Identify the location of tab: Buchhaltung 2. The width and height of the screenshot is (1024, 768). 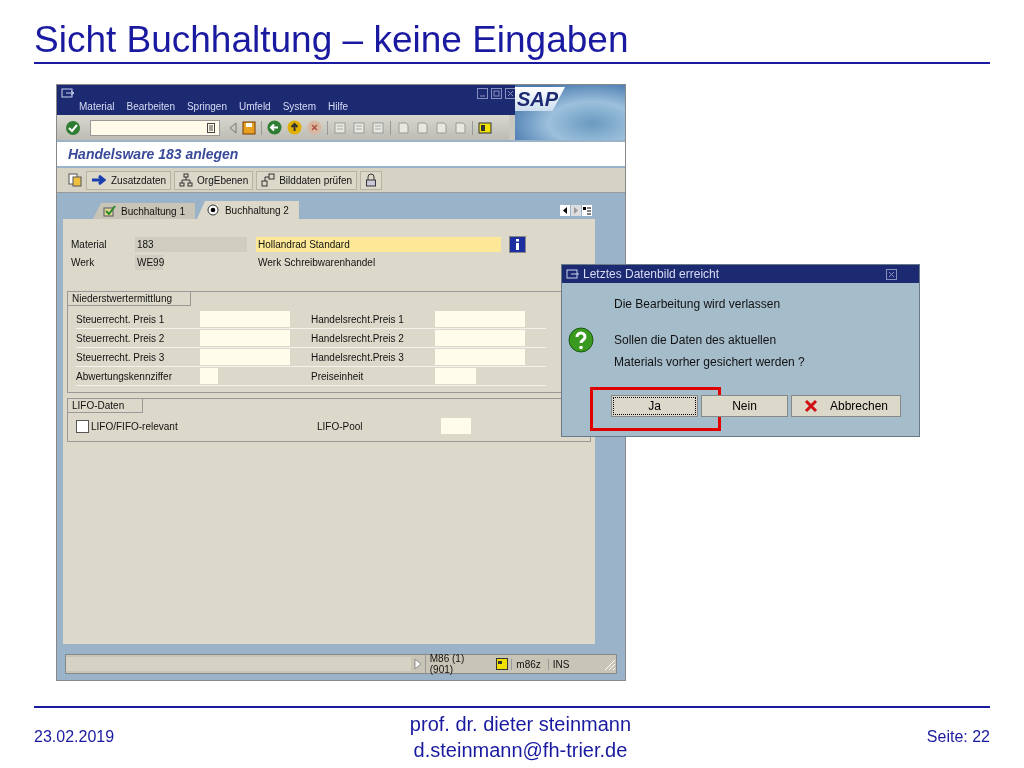
(247, 210).